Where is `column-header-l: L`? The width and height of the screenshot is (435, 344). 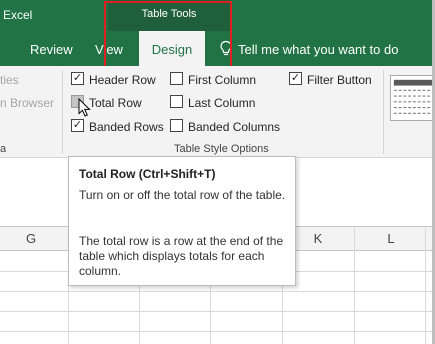
column-header-l: L is located at coordinates (391, 238).